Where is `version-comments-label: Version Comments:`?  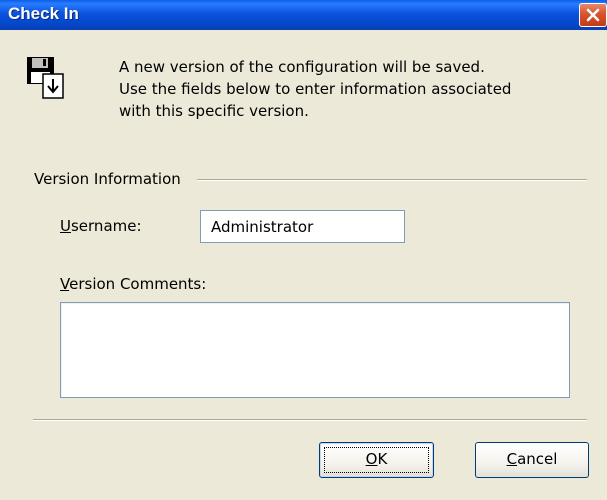
version-comments-label: Version Comments: is located at coordinates (133, 284).